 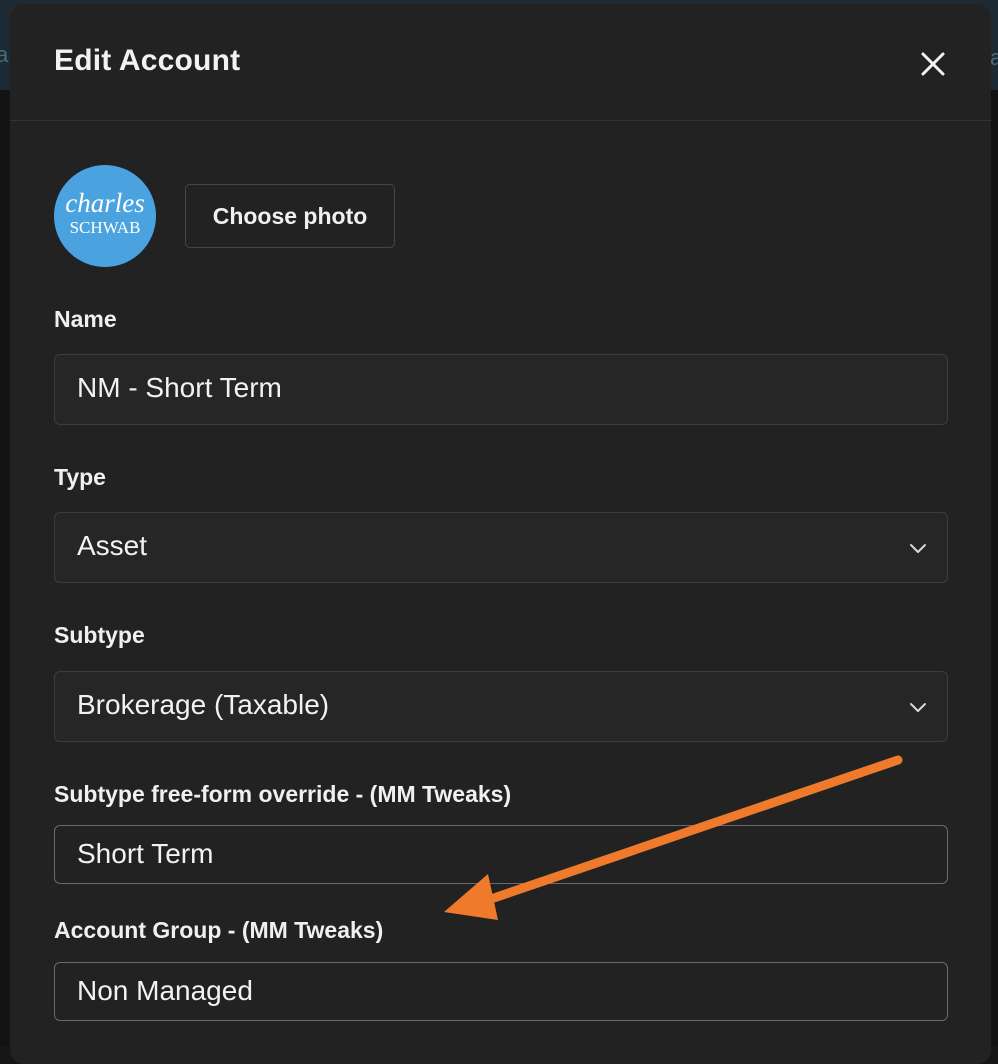 What do you see at coordinates (501, 854) in the screenshot?
I see `subtype-override-input: Short Term` at bounding box center [501, 854].